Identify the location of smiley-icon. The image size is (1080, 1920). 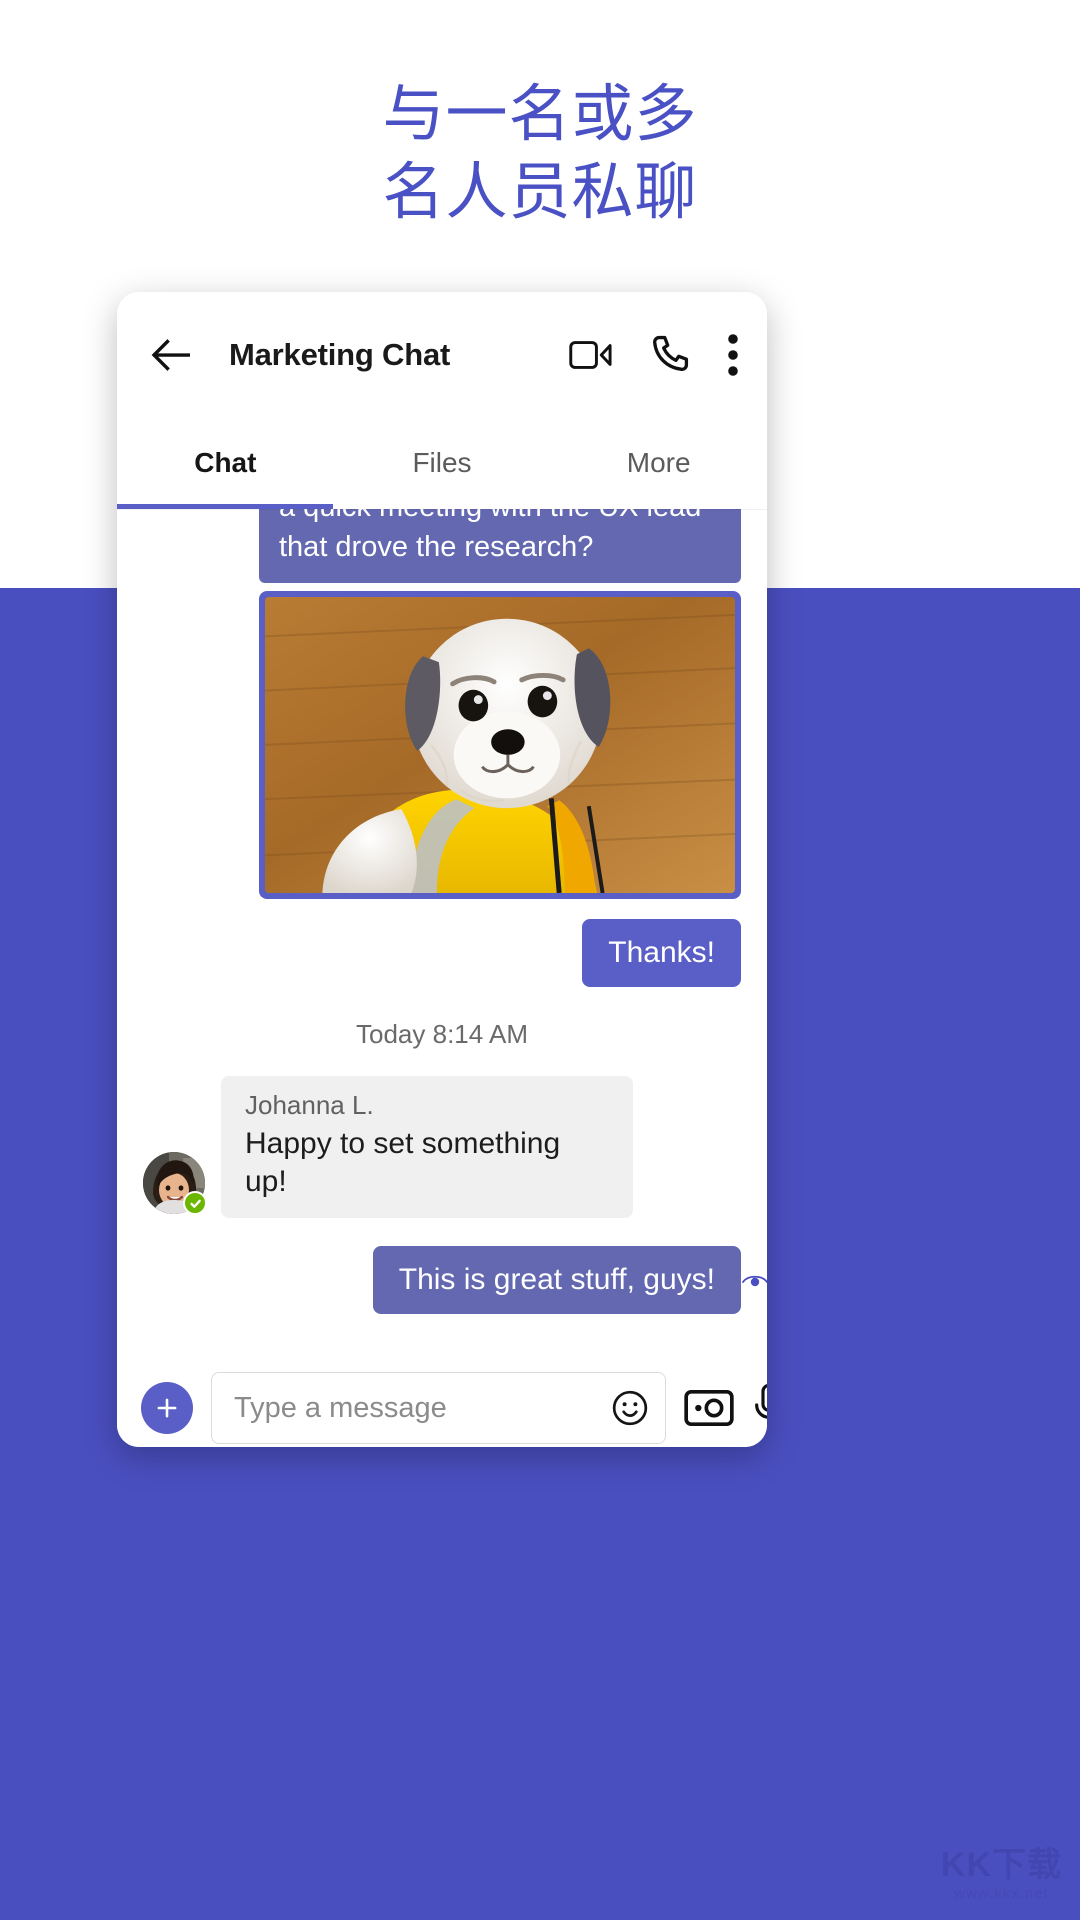
(630, 1408).